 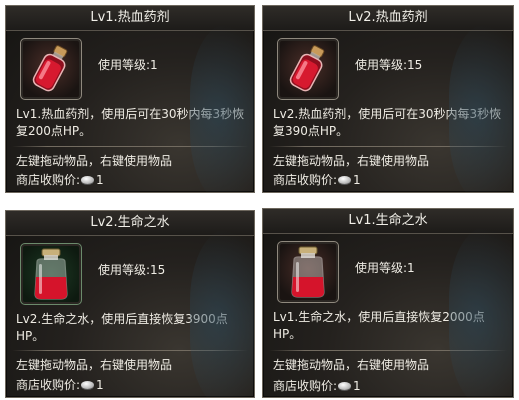 I want to click on item-description: Lv2.热血药剂，使用后可在30秒内每3秒恢复390点HP。, so click(x=387, y=122).